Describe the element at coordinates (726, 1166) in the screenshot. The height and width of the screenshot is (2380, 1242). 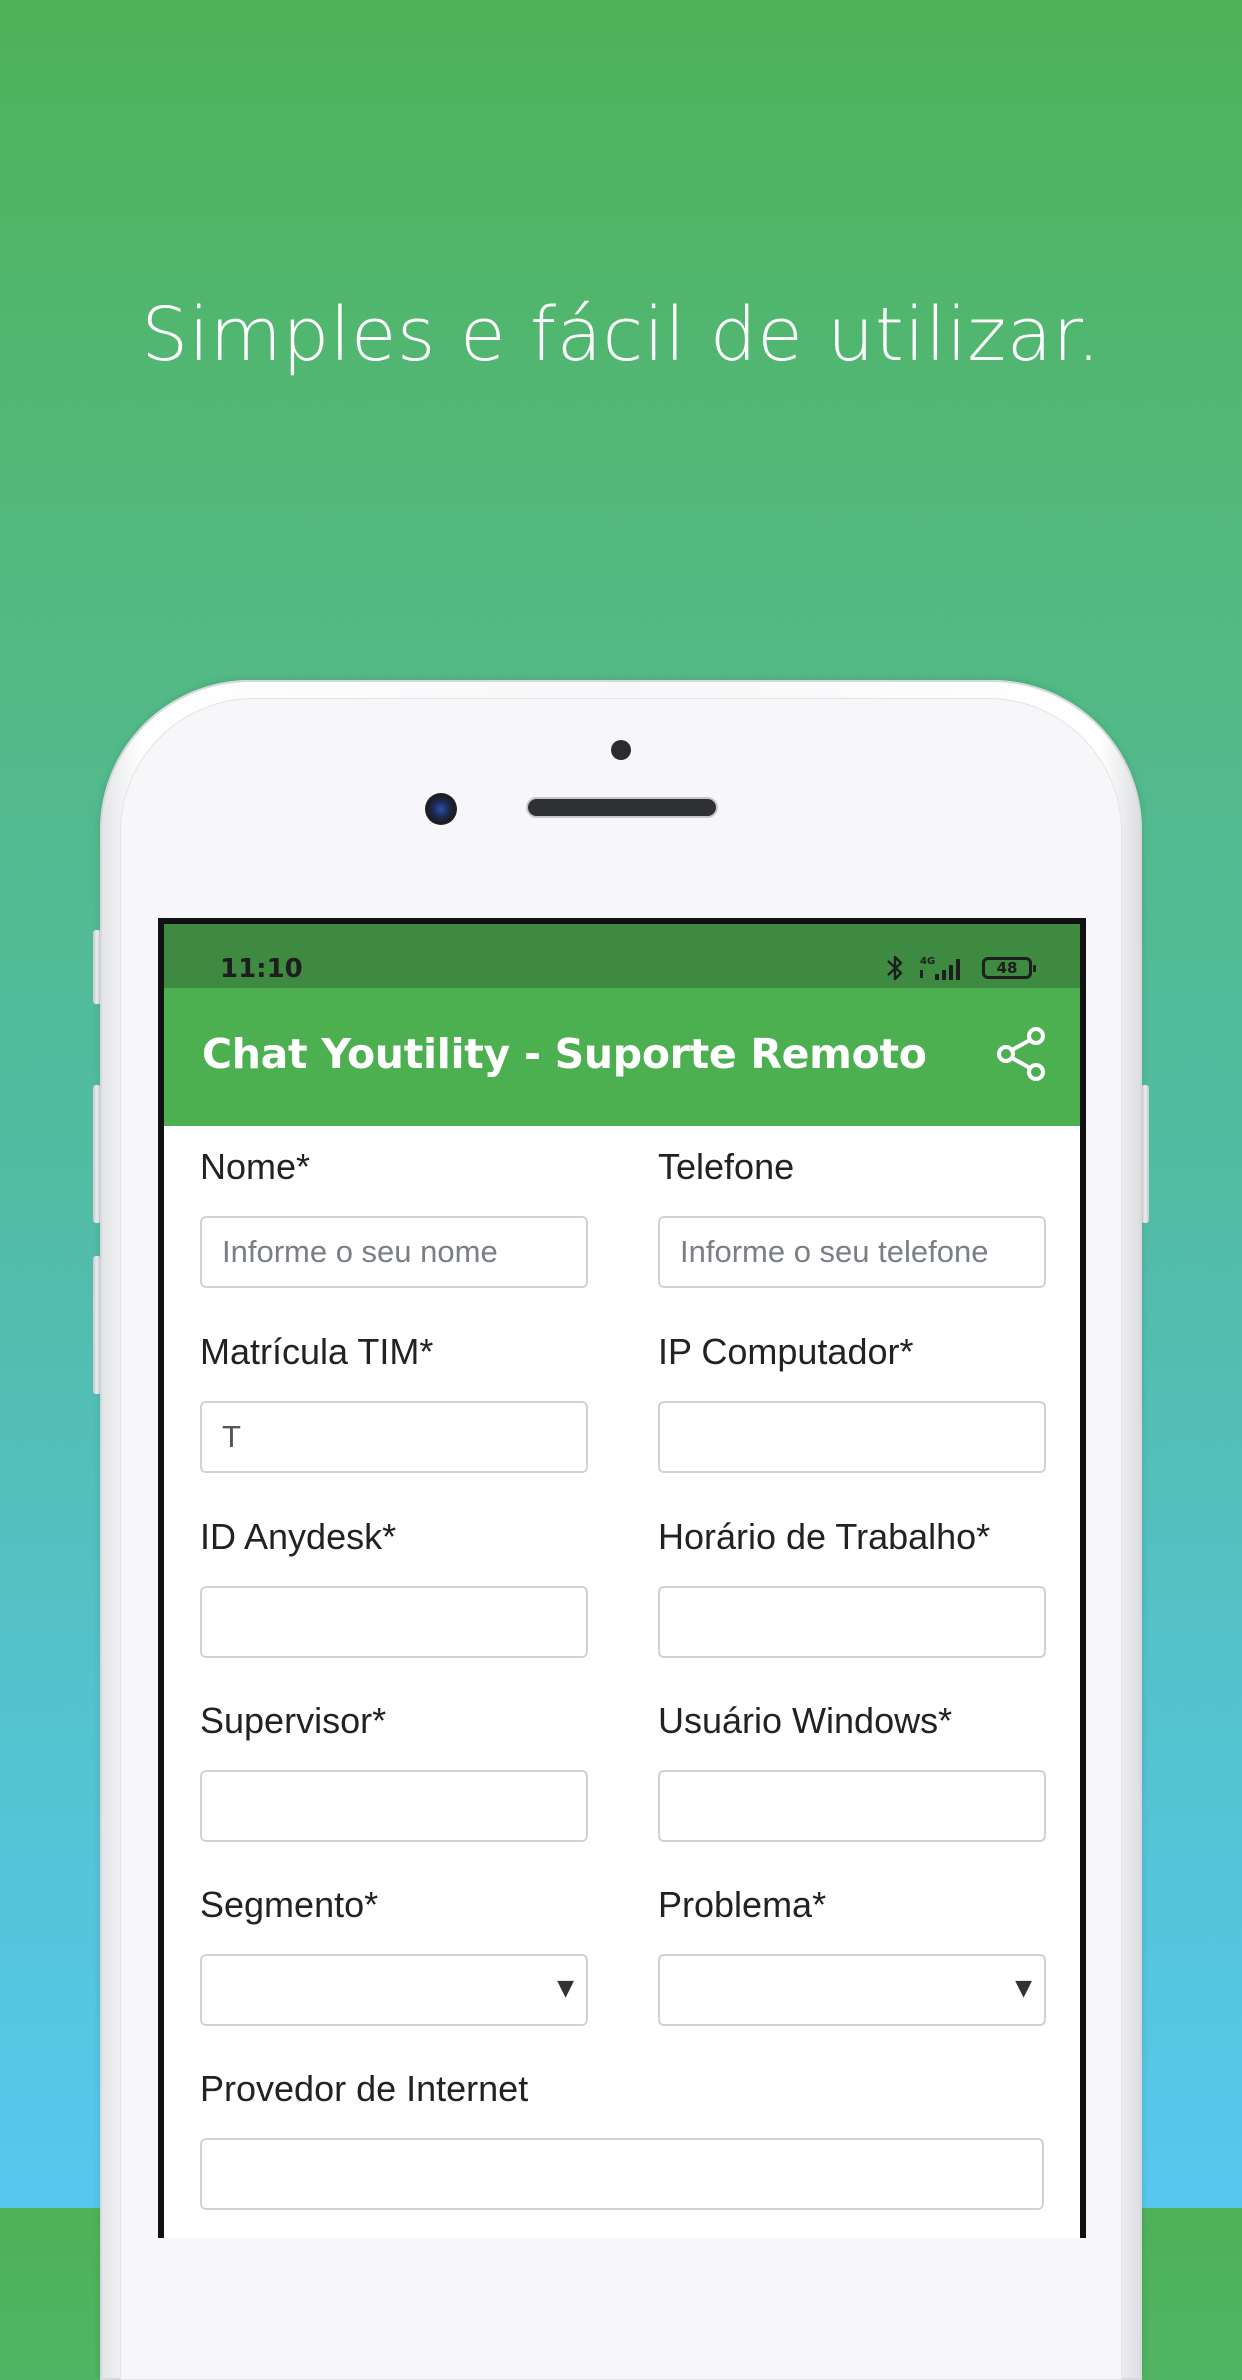
I see `telefone-label: Telefone` at that location.